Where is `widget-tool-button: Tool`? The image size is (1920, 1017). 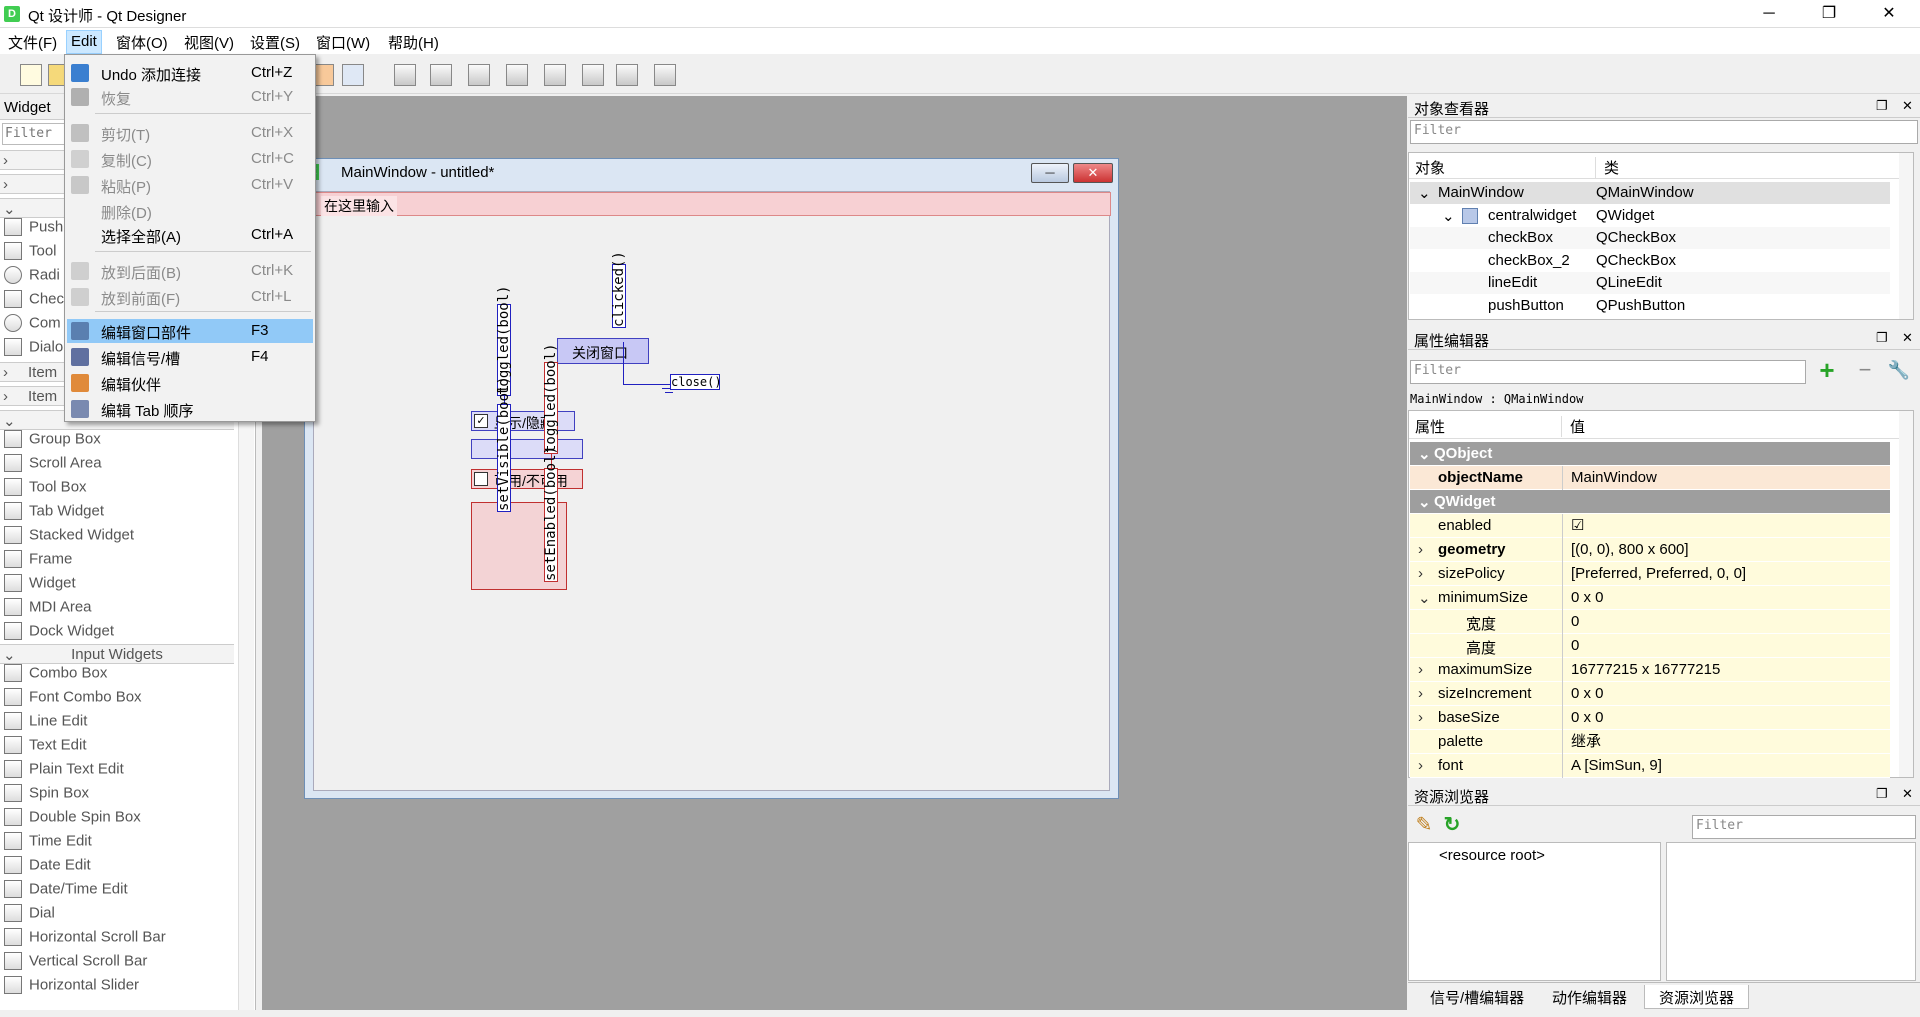 widget-tool-button: Tool is located at coordinates (30, 254).